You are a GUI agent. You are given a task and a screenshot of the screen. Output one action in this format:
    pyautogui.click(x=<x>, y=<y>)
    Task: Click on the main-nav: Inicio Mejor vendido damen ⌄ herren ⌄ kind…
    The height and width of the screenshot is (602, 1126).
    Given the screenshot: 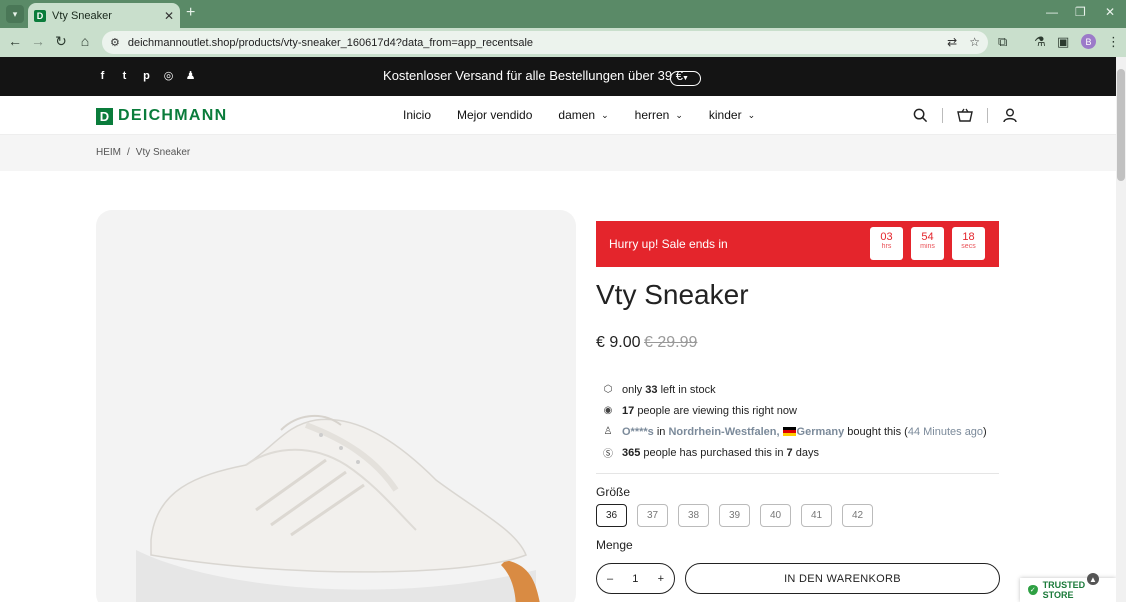 What is the action you would take?
    pyautogui.click(x=579, y=115)
    